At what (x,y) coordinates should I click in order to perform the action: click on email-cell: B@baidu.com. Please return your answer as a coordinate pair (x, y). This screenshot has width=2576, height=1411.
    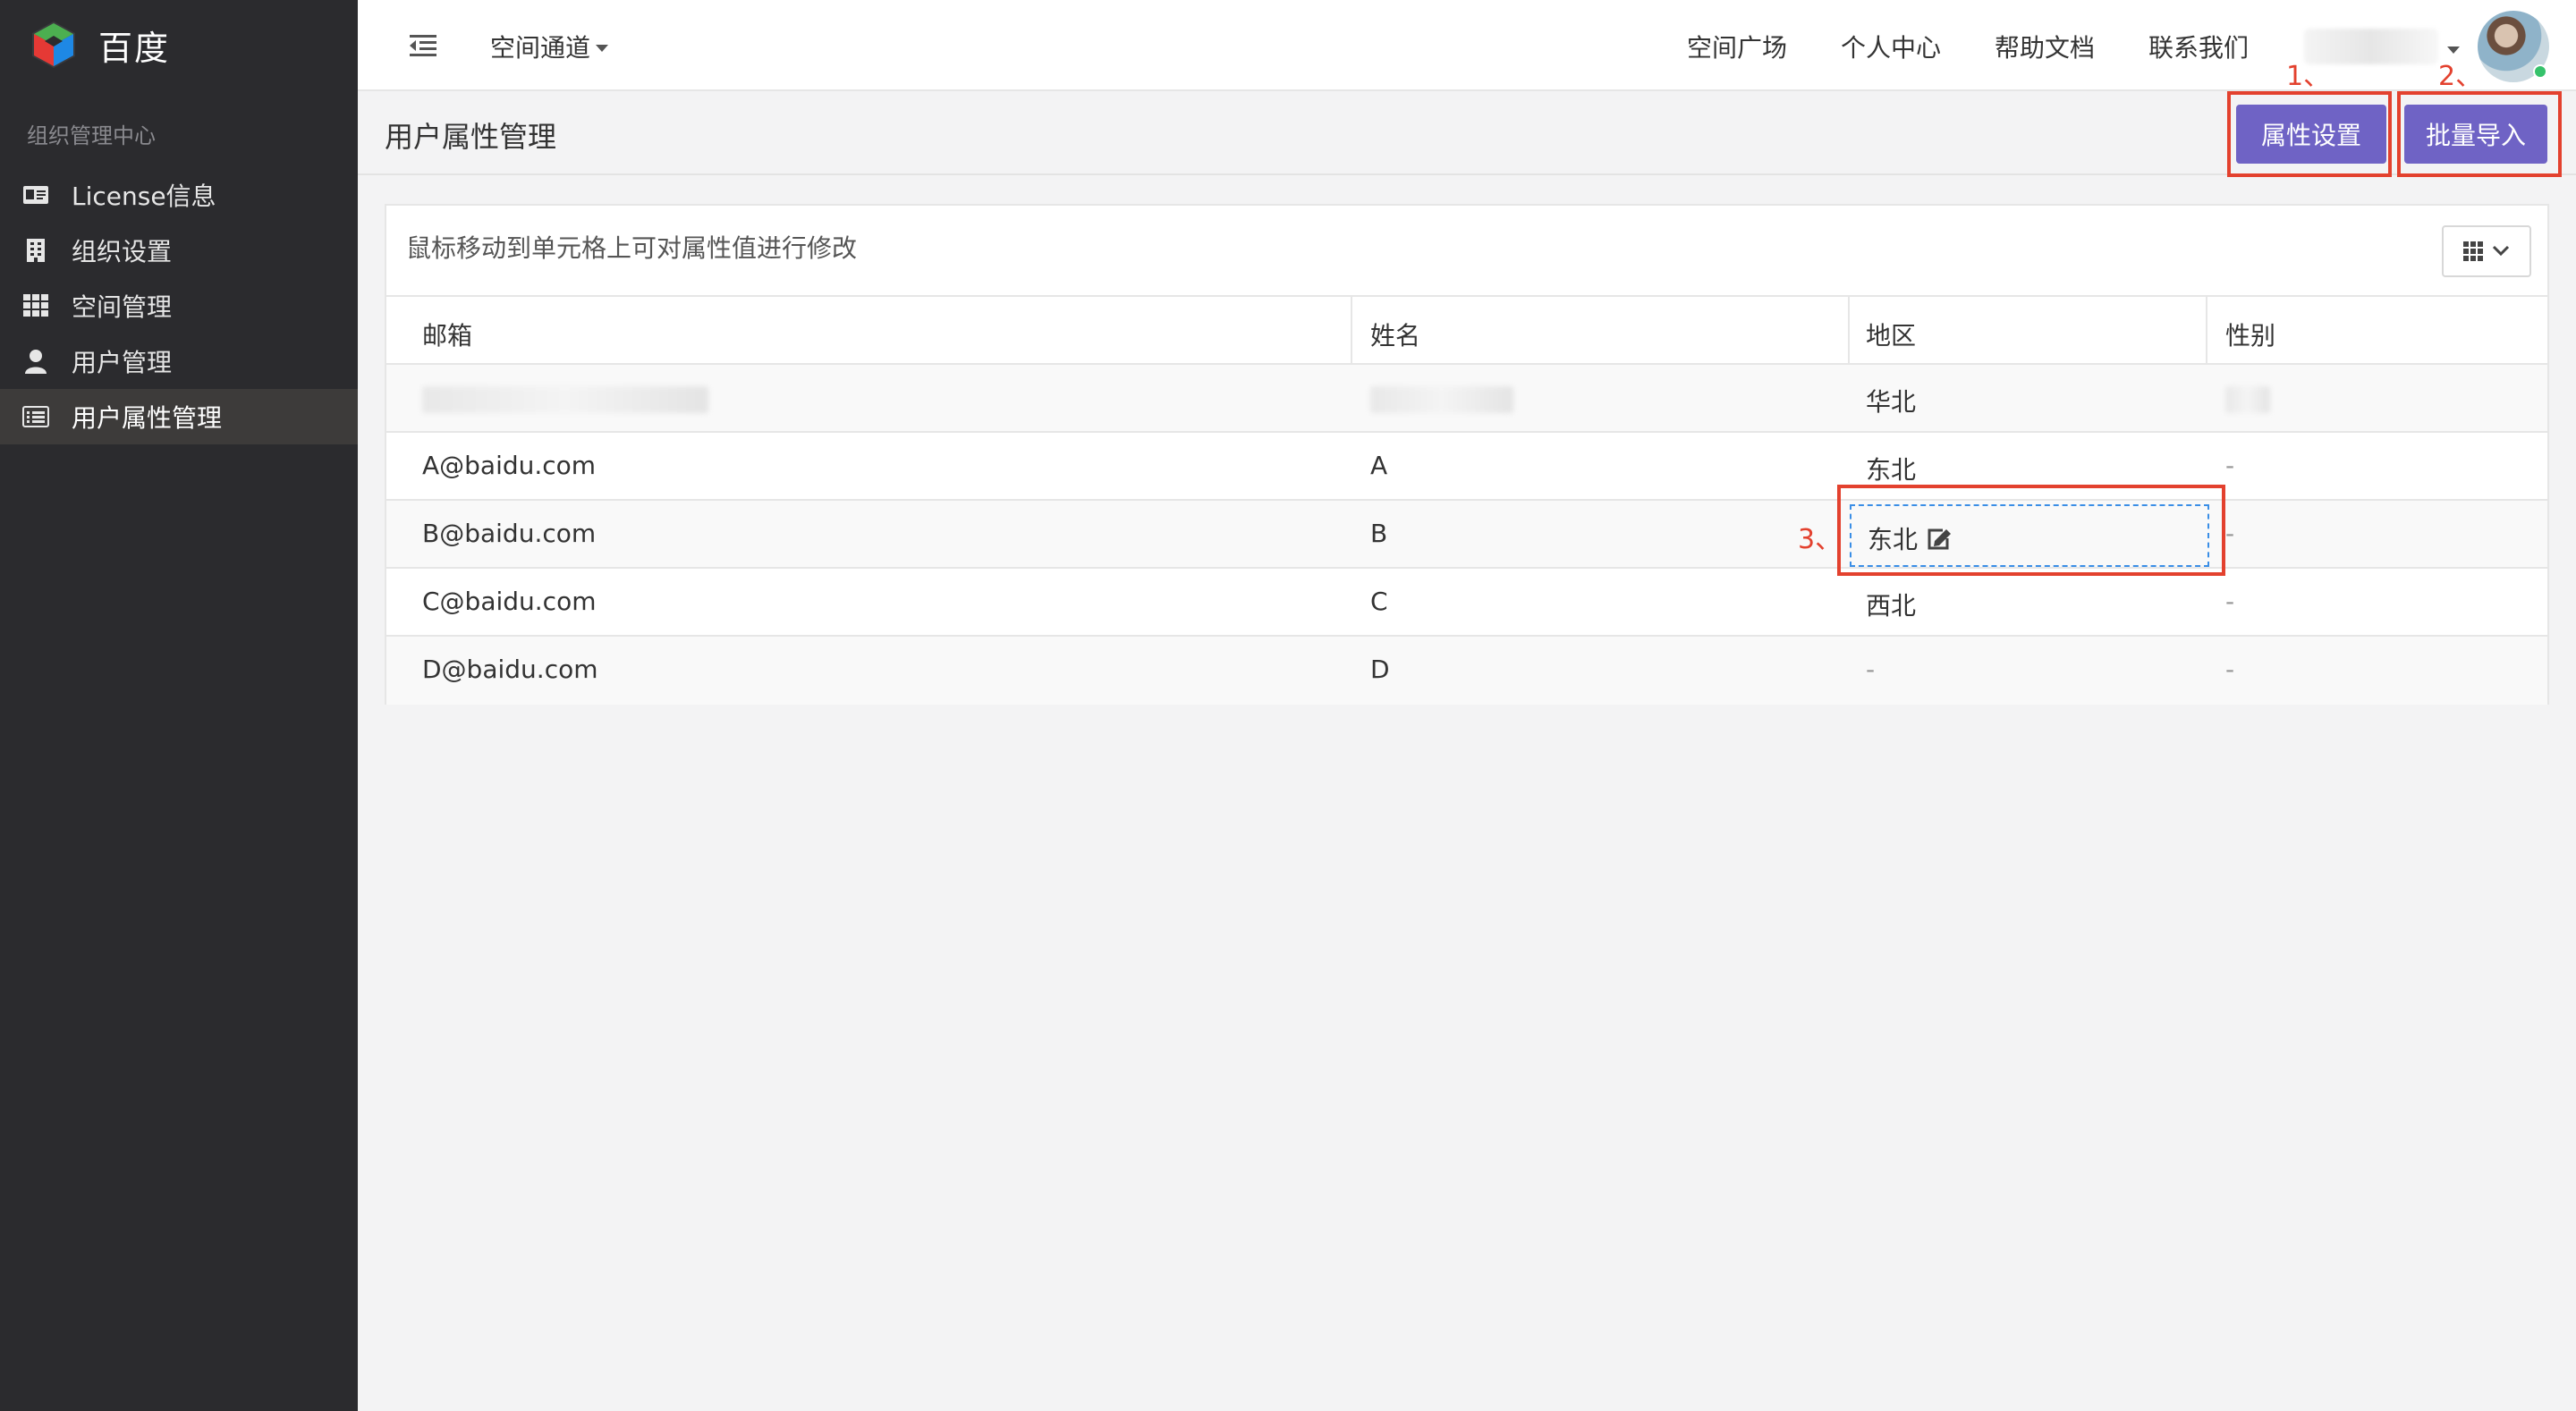
    Looking at the image, I should click on (509, 534).